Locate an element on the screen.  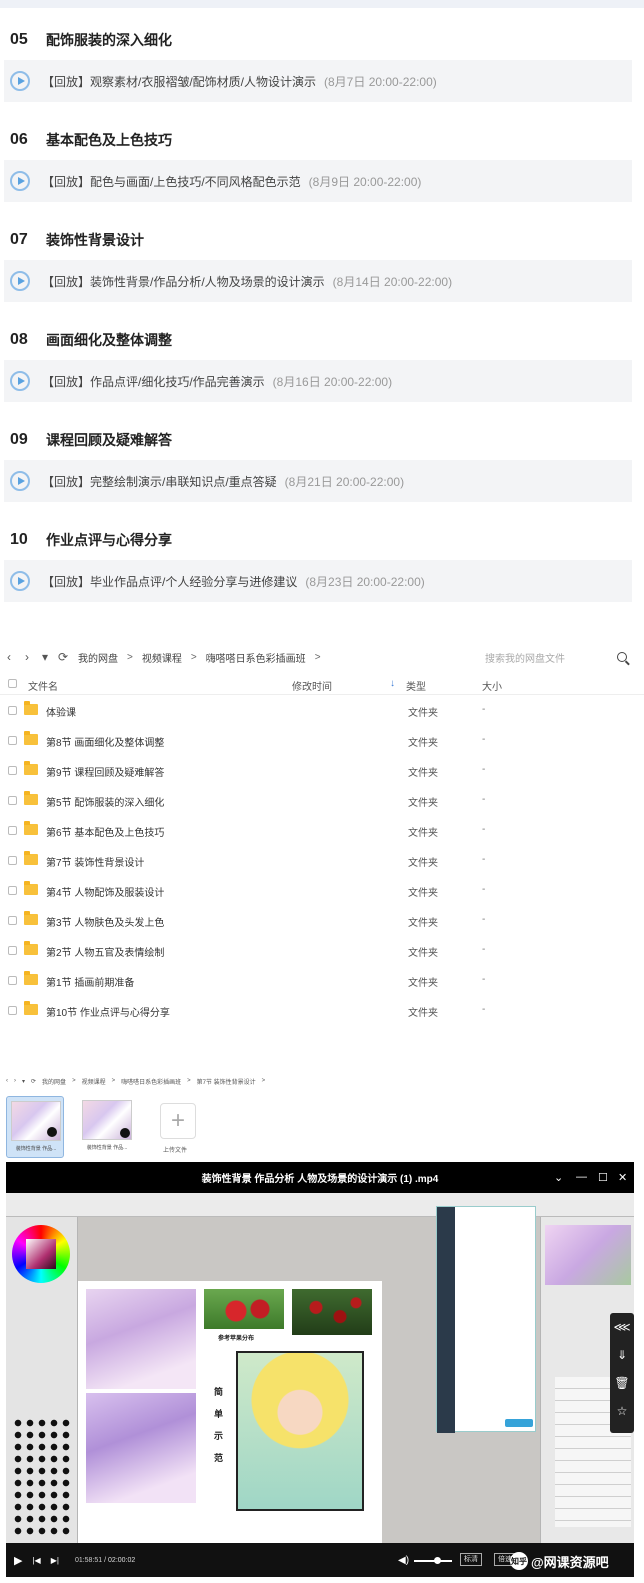
folder-name: 第4节 人物配饰及服装设计 is located at coordinates (105, 891).